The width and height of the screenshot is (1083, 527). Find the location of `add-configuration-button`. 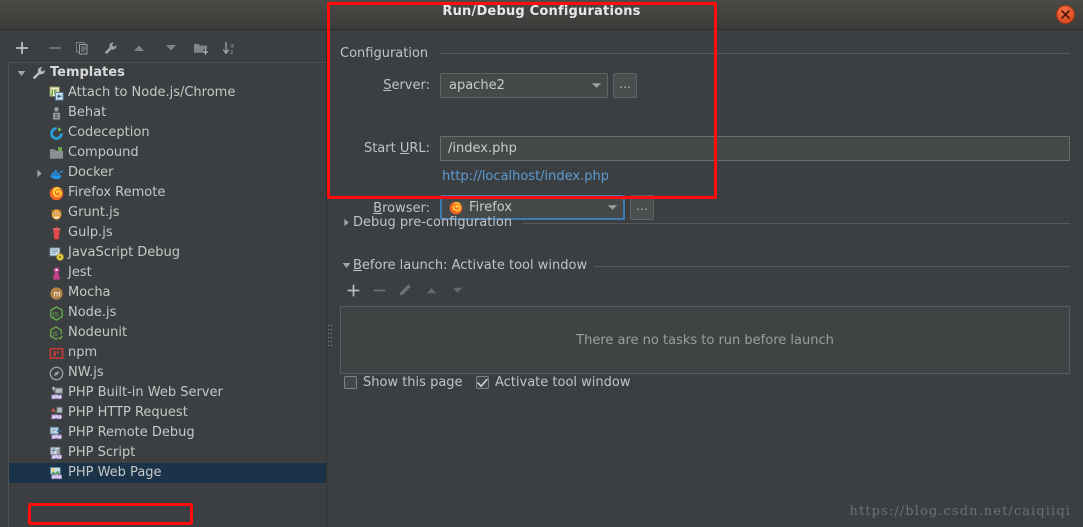

add-configuration-button is located at coordinates (22, 48).